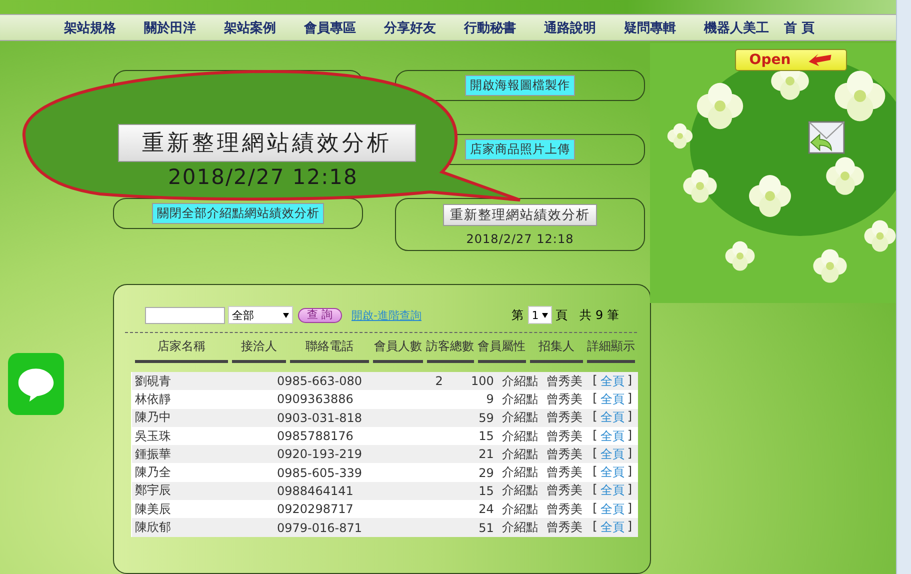 Image resolution: width=911 pixels, height=574 pixels. Describe the element at coordinates (492, 27) in the screenshot. I see `nav-link: 行動秘書` at that location.